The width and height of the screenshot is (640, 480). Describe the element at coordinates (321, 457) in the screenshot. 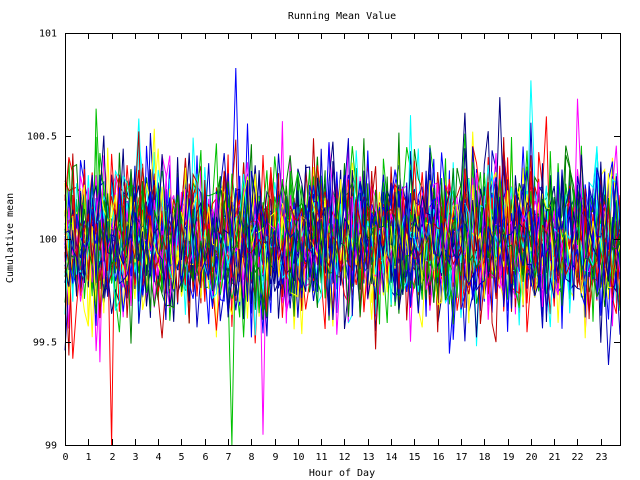

I see `x-tick-label-11: 11` at that location.